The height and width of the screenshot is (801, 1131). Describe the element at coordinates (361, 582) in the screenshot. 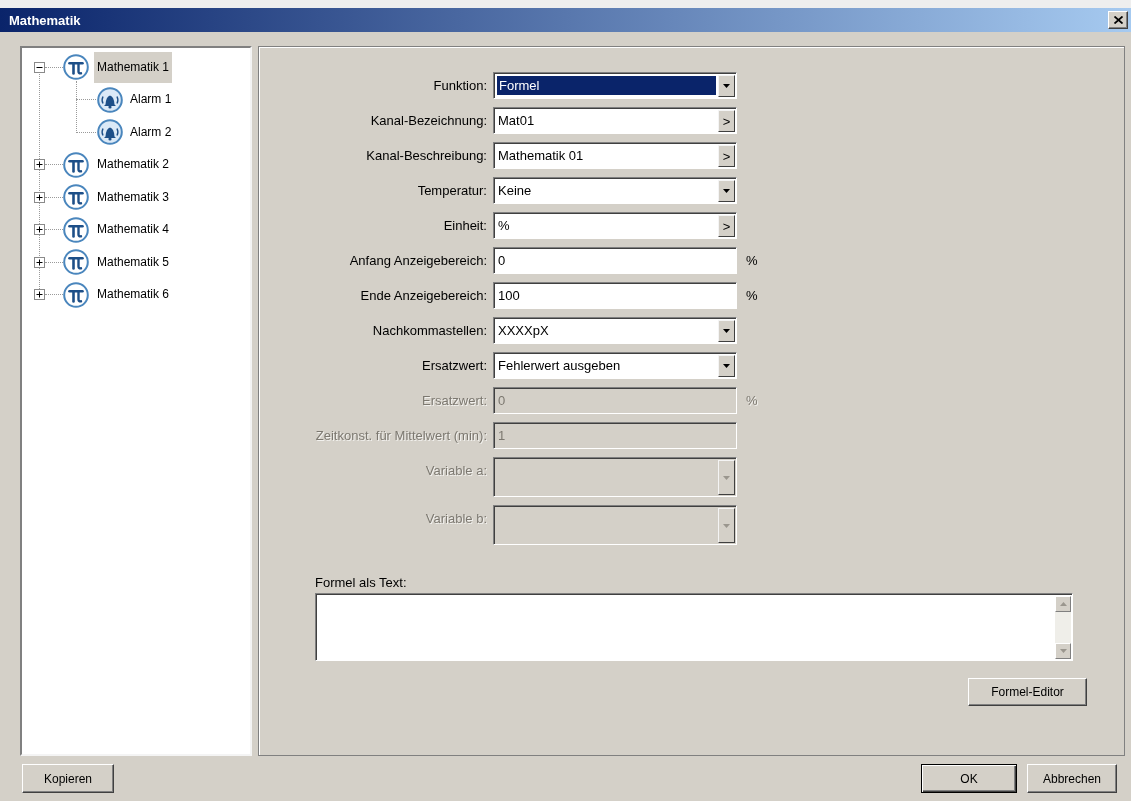

I see `field-label: Formel als Text:` at that location.